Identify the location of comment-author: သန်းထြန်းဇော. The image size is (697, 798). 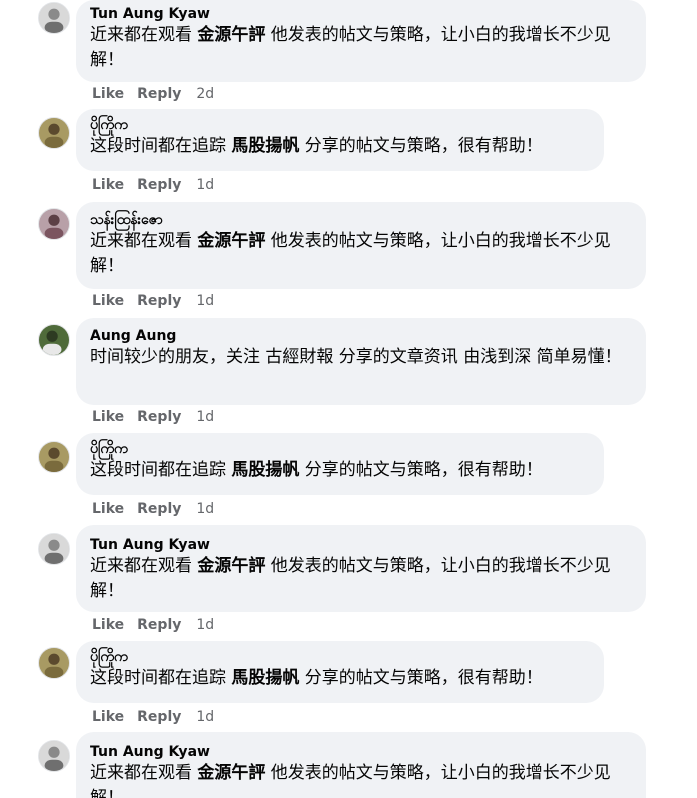
(362, 220).